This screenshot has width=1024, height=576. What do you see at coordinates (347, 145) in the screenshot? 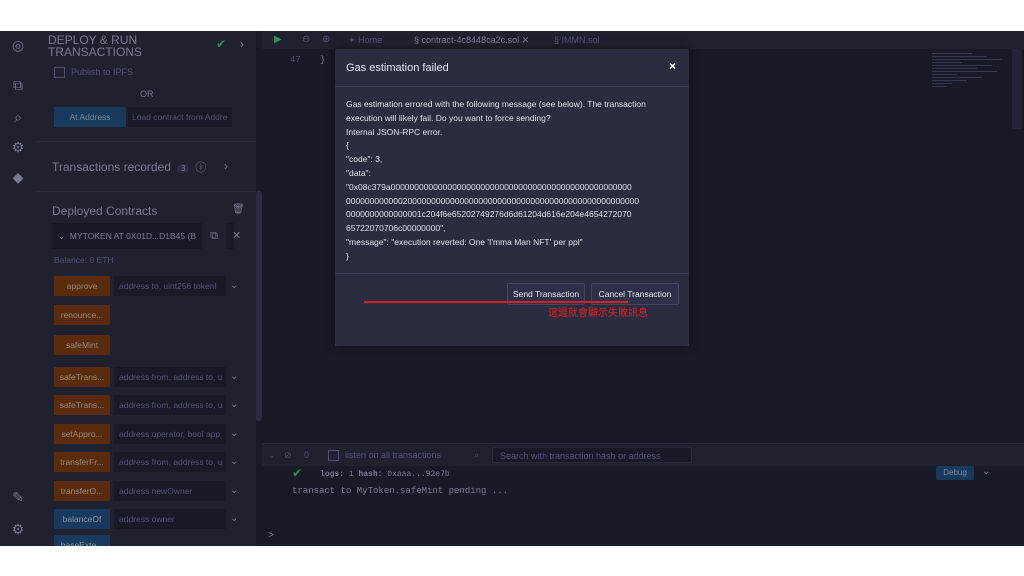
I see `message-line: {` at bounding box center [347, 145].